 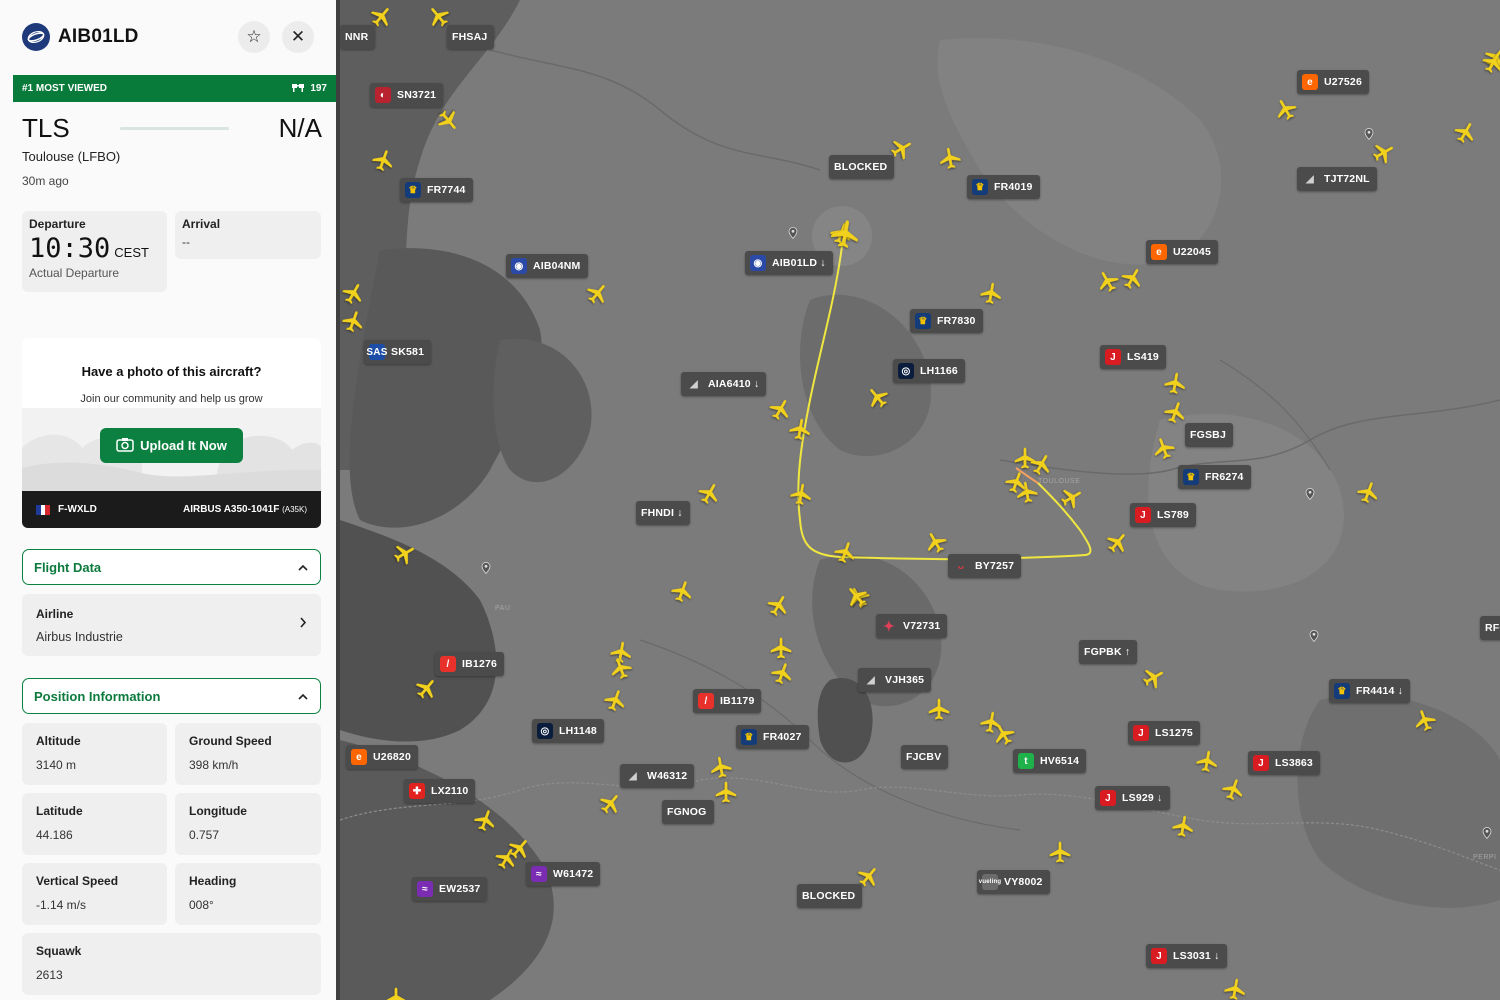 What do you see at coordinates (895, 680) in the screenshot?
I see `flight-label-vjh365: ◢ VJH365` at bounding box center [895, 680].